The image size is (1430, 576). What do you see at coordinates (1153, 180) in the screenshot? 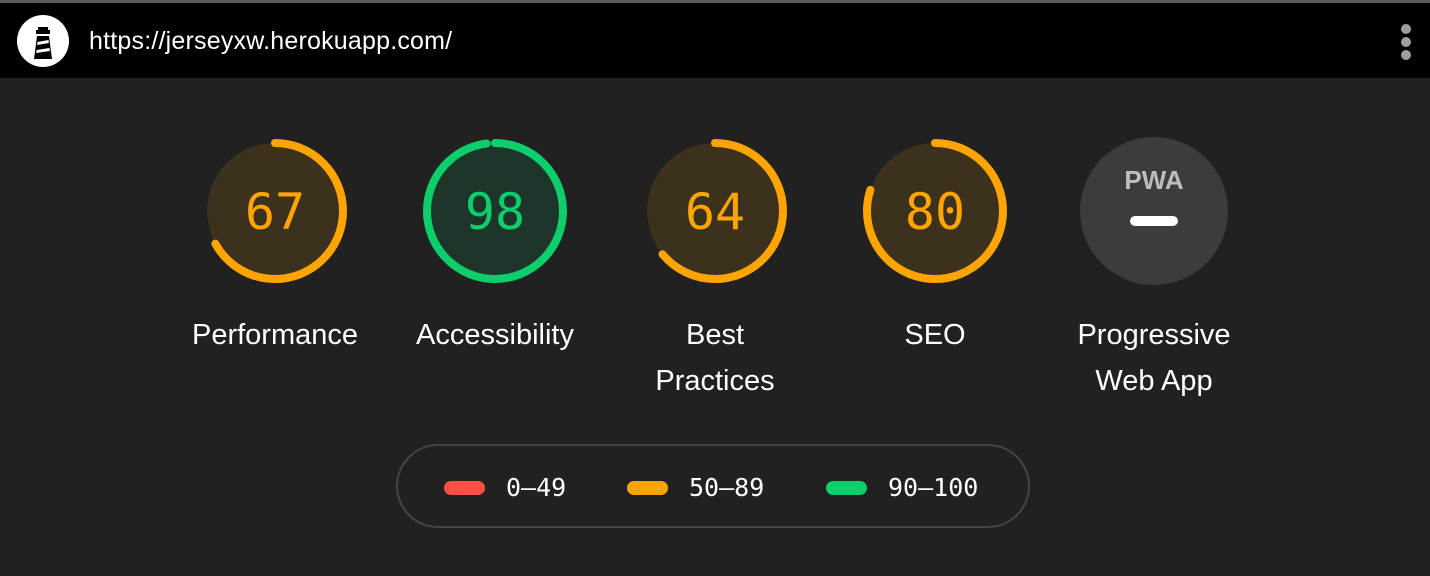
I see `pwa-logo-text: PWA` at bounding box center [1153, 180].